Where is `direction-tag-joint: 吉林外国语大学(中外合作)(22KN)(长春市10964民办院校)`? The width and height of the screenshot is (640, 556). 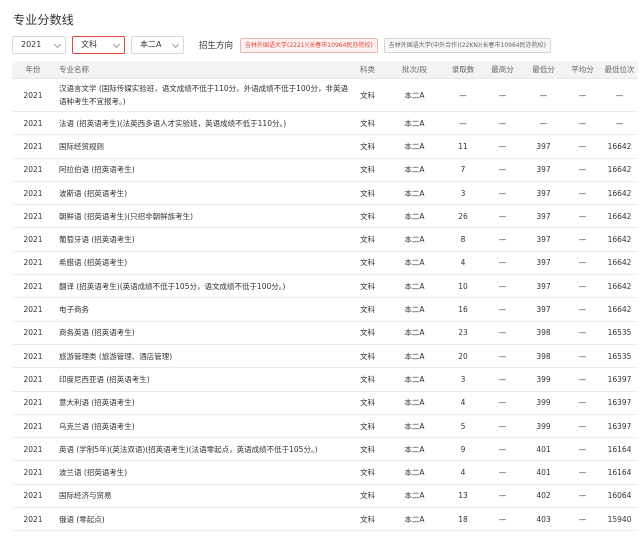 direction-tag-joint: 吉林外国语大学(中外合作)(22KN)(长春市10964民办院校) is located at coordinates (467, 45).